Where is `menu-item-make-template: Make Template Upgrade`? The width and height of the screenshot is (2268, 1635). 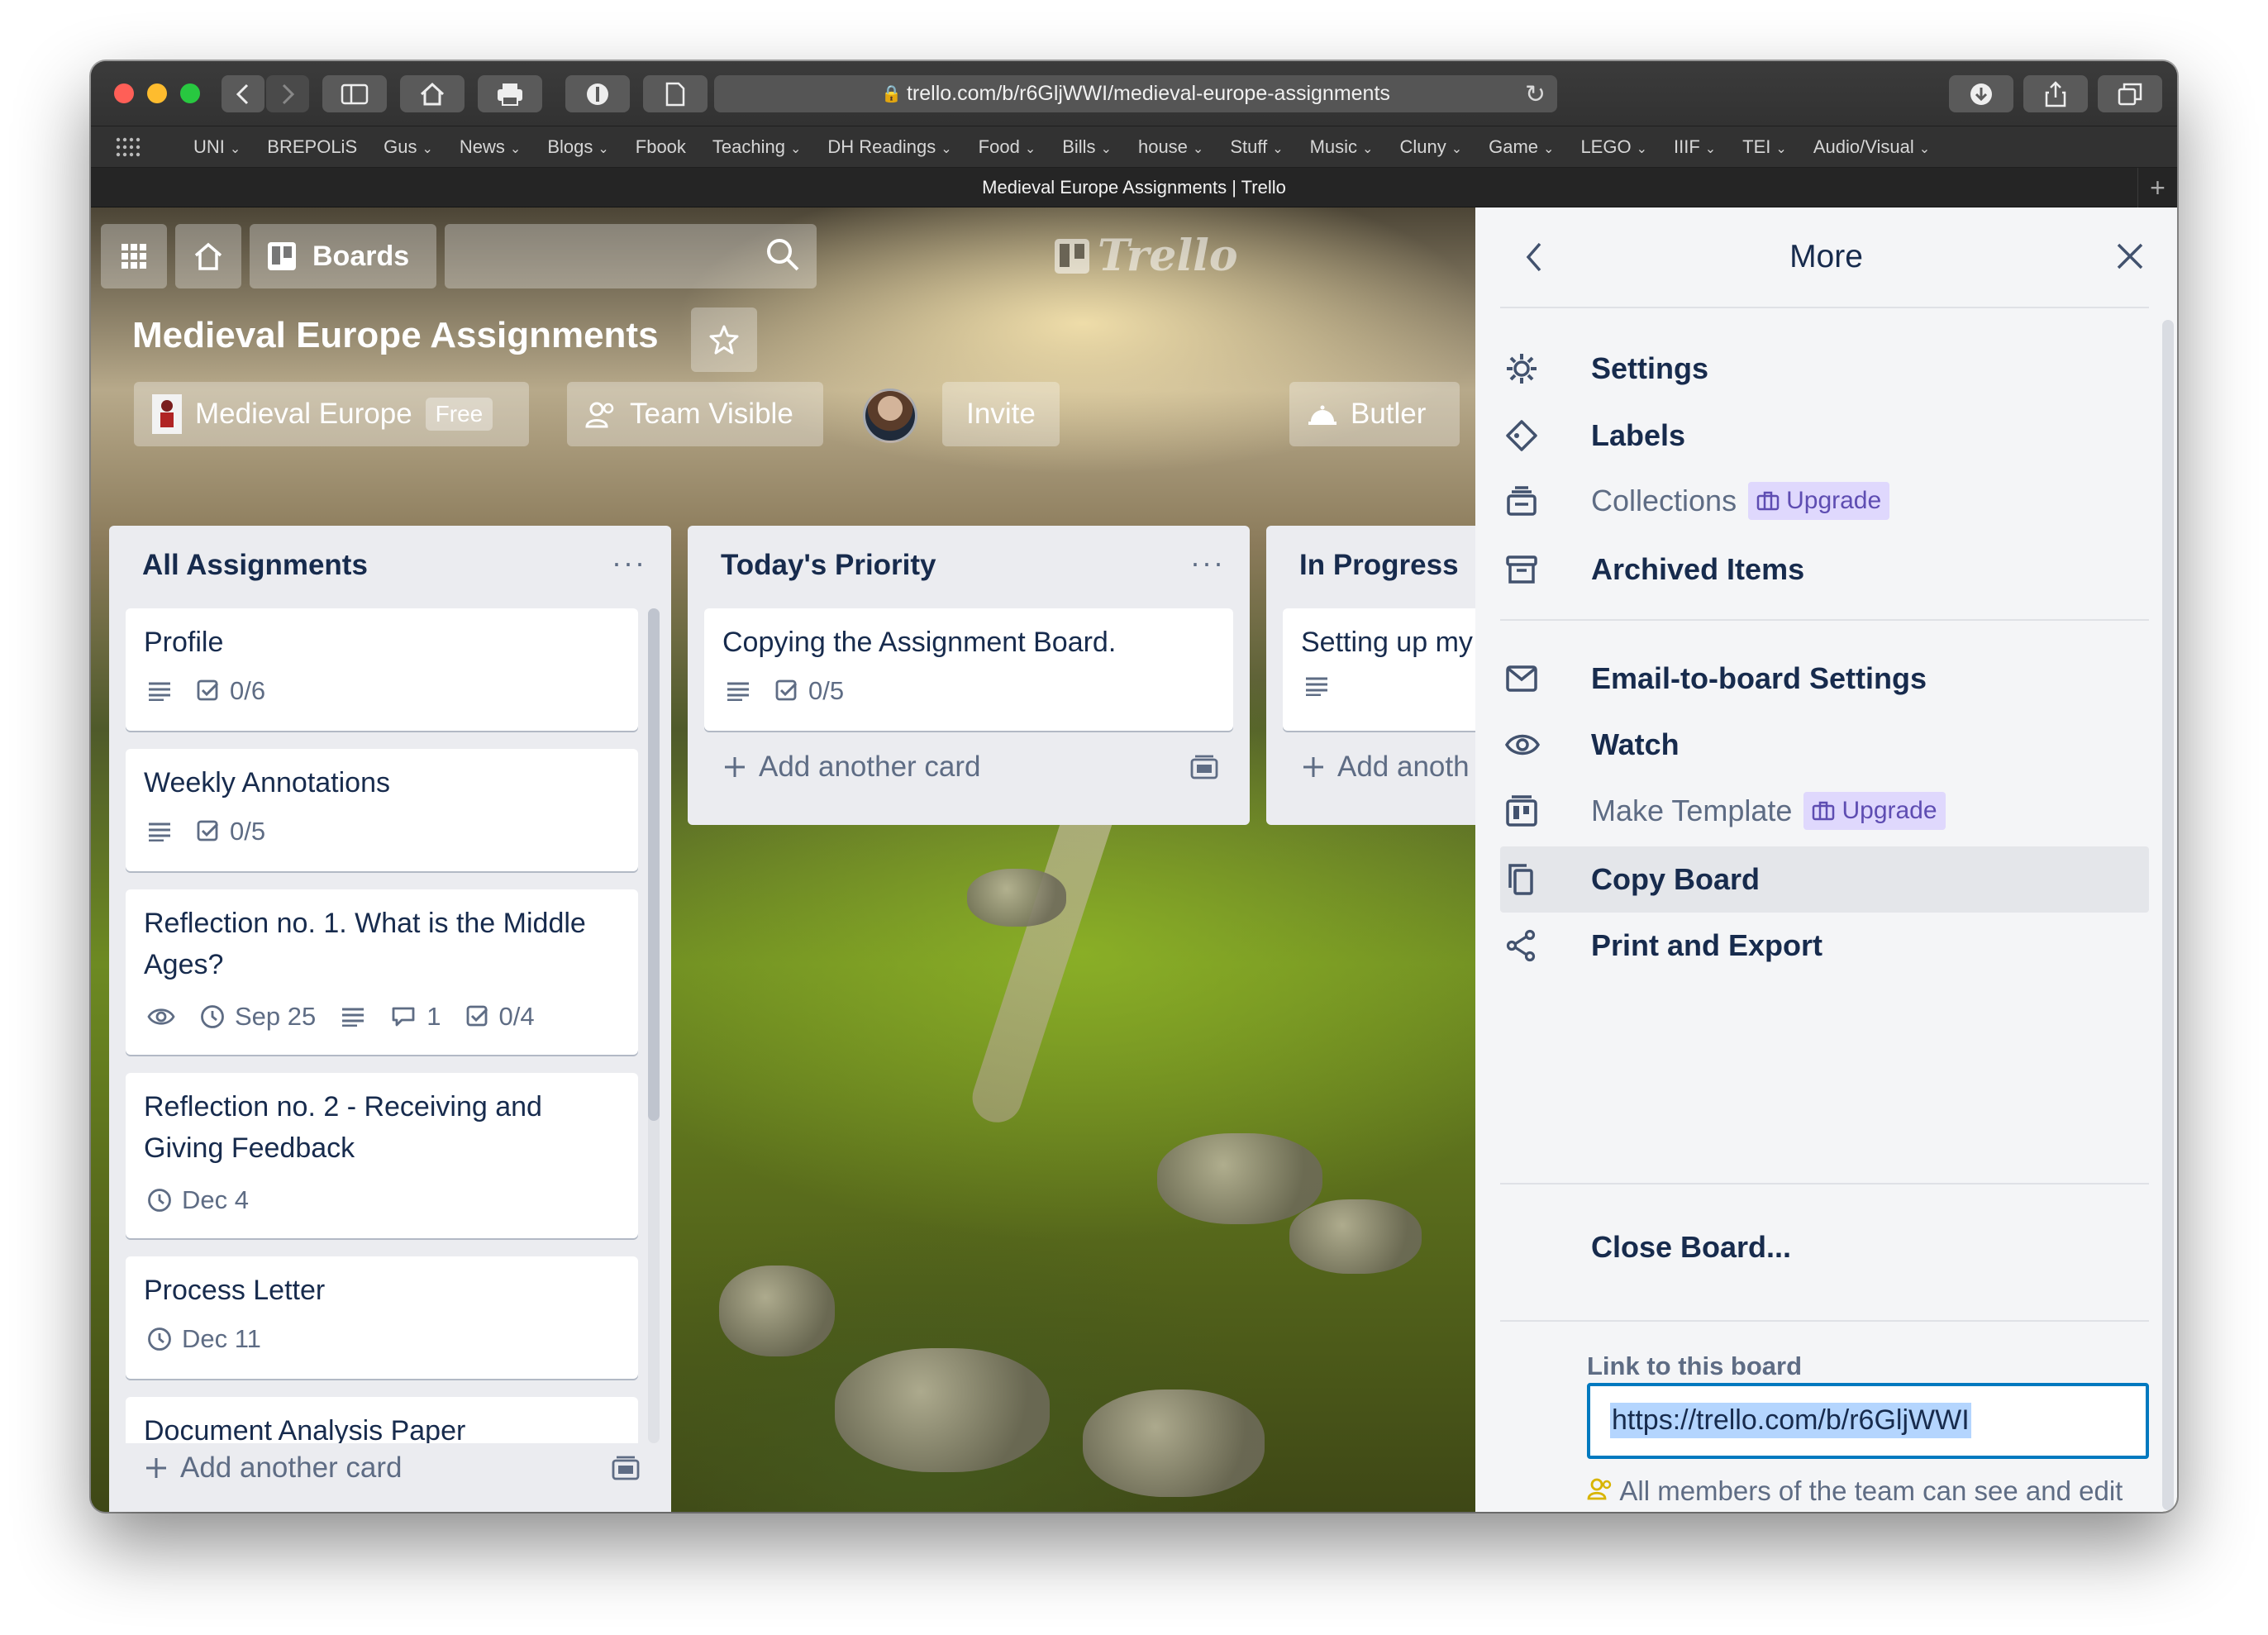 menu-item-make-template: Make Template Upgrade is located at coordinates (1825, 811).